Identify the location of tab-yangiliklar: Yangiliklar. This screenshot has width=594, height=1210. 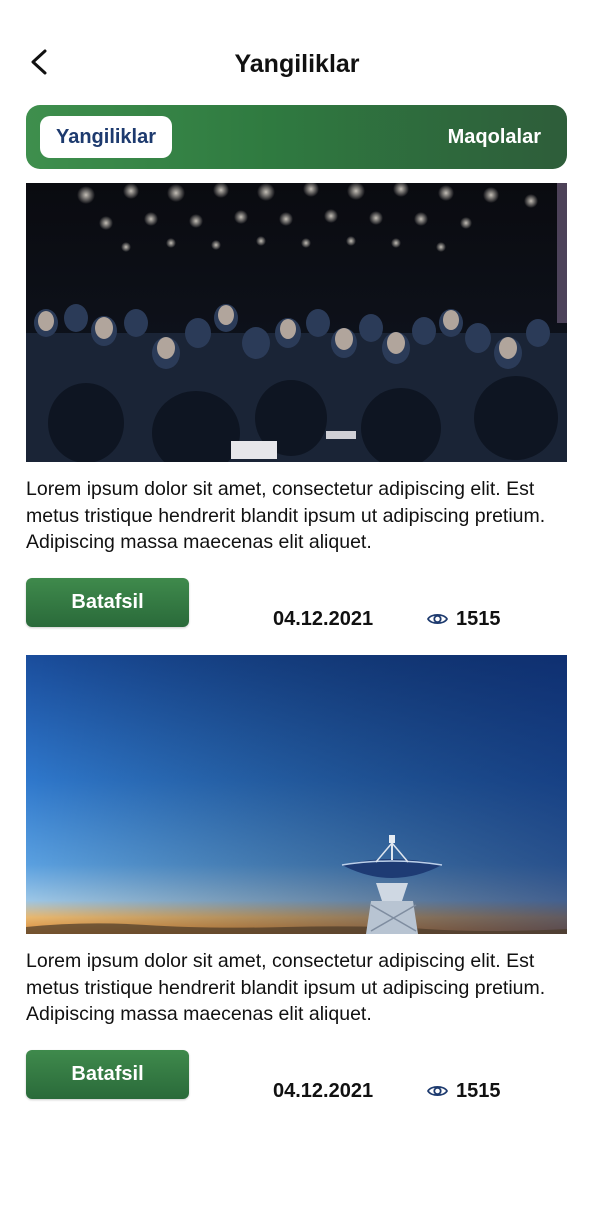
(106, 137).